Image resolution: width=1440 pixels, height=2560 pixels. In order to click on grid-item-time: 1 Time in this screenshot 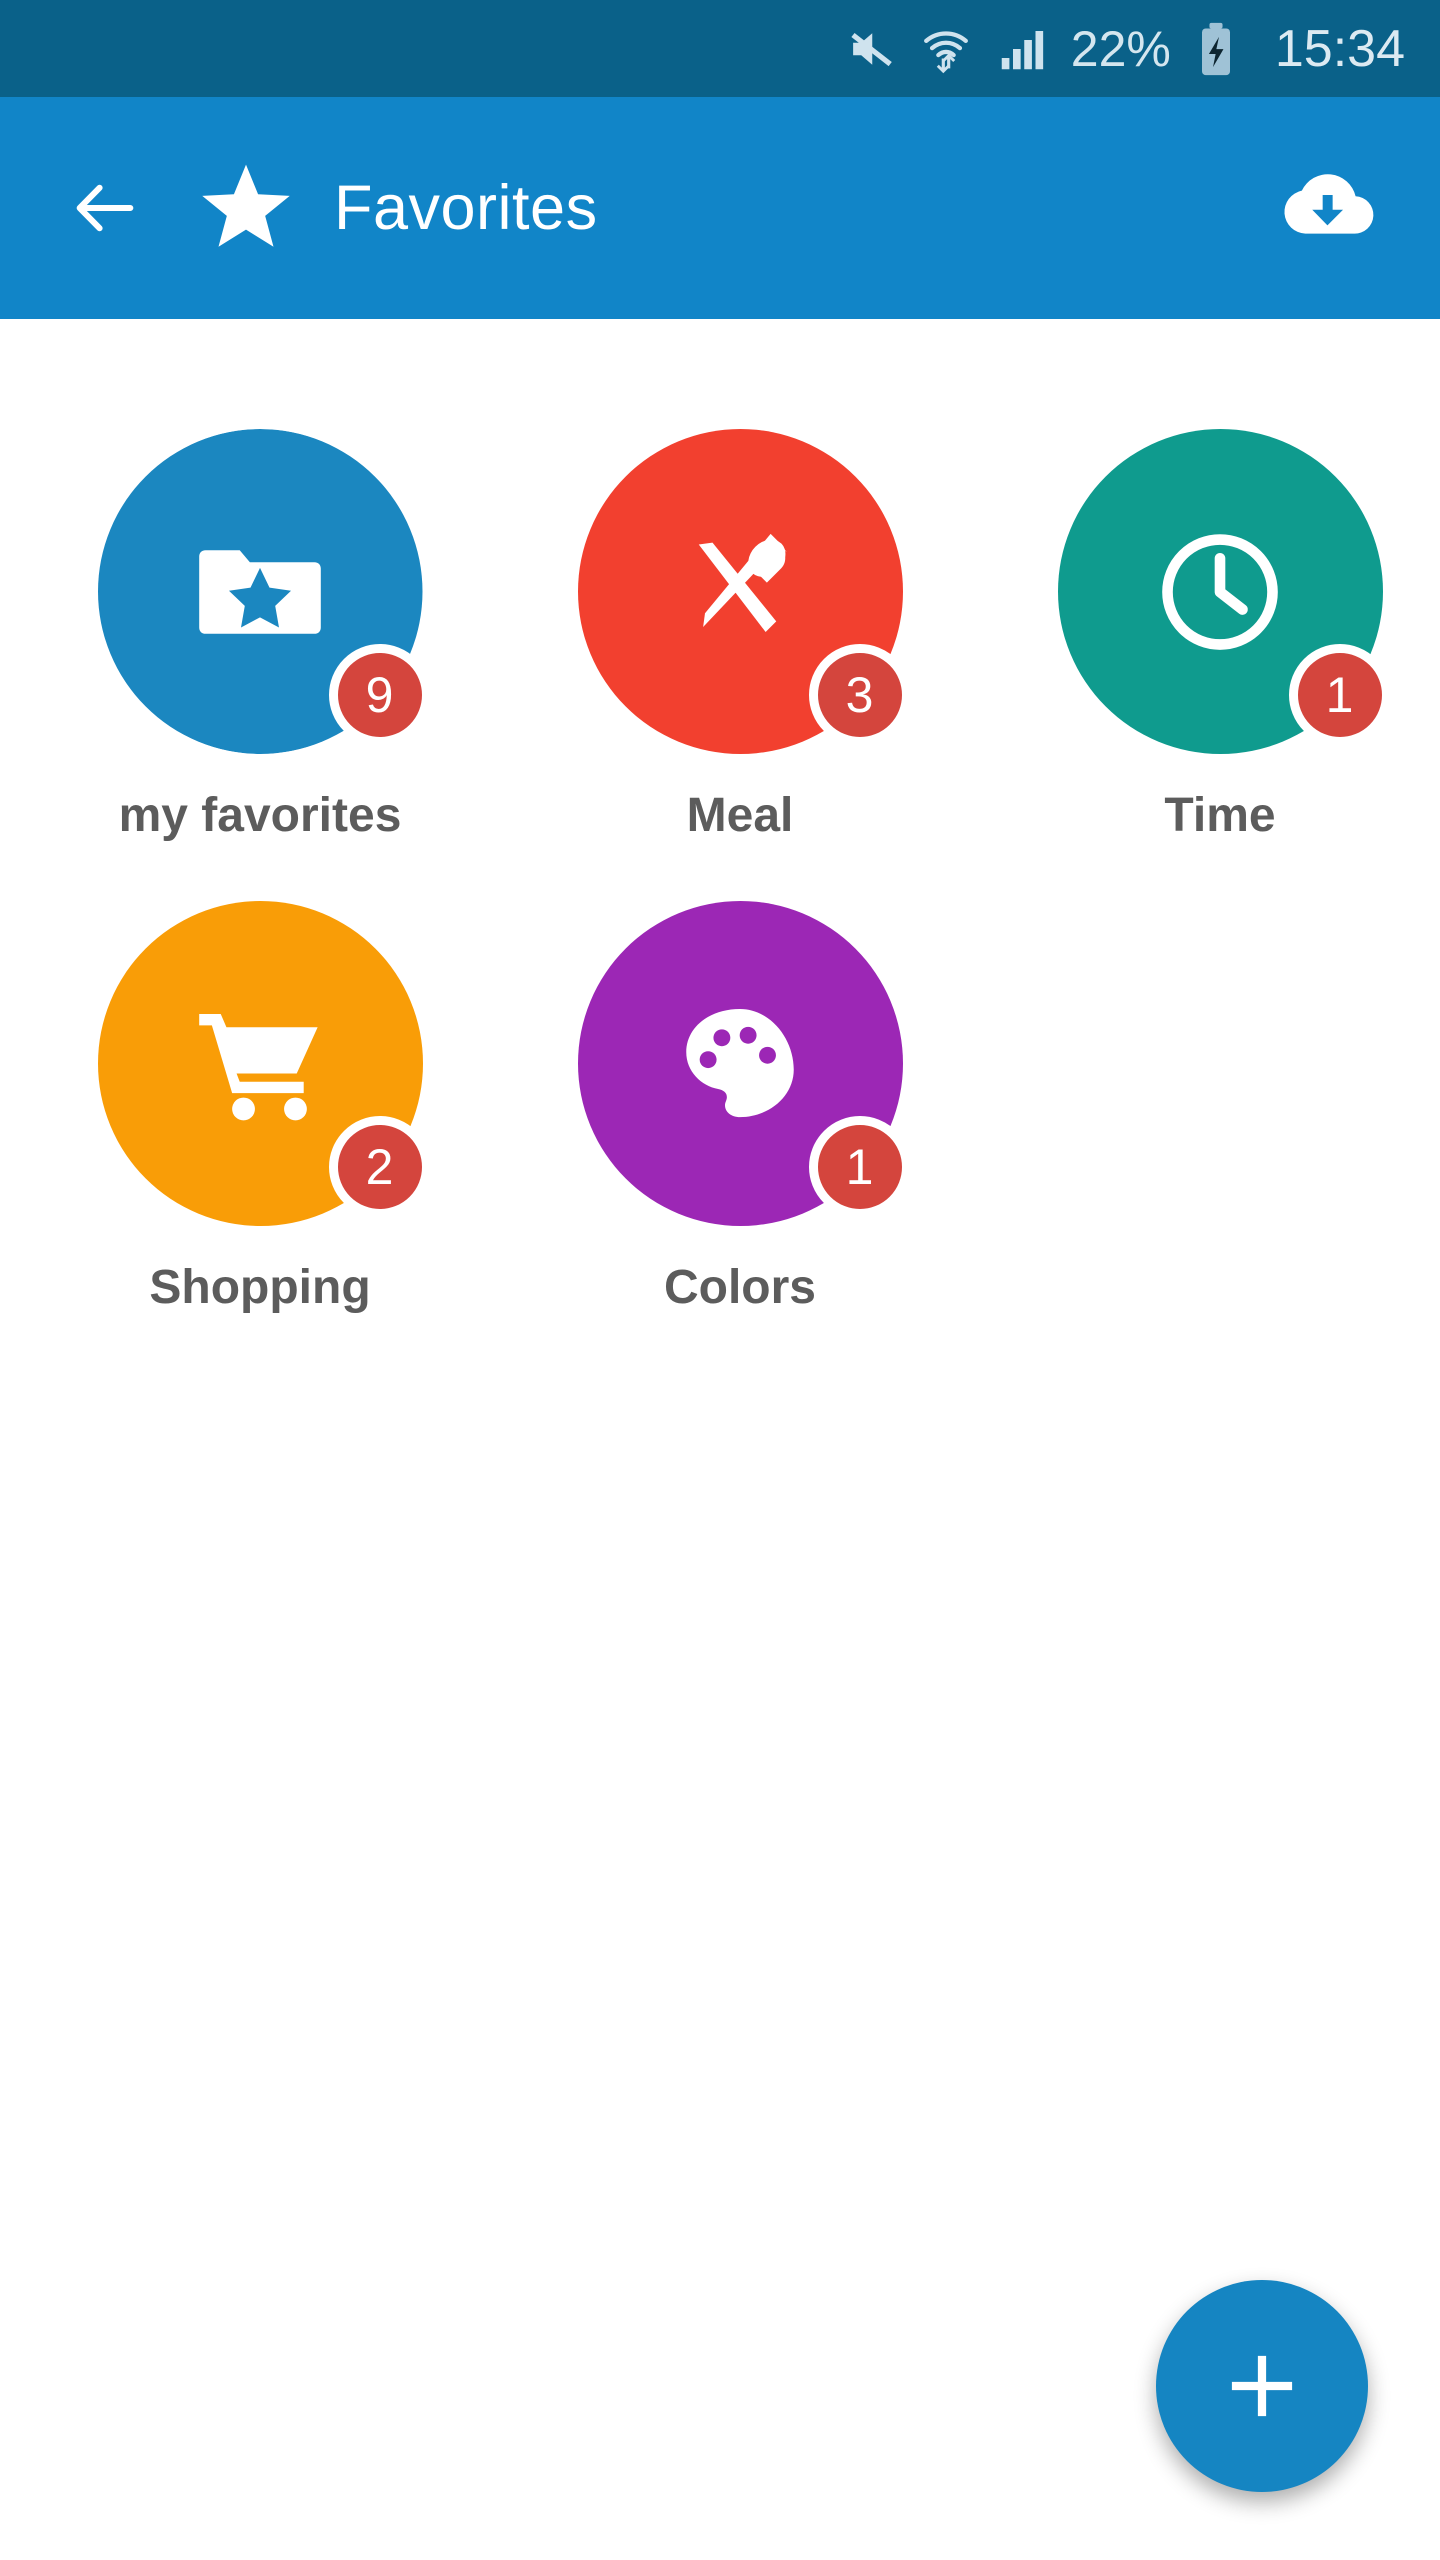, I will do `click(1220, 636)`.